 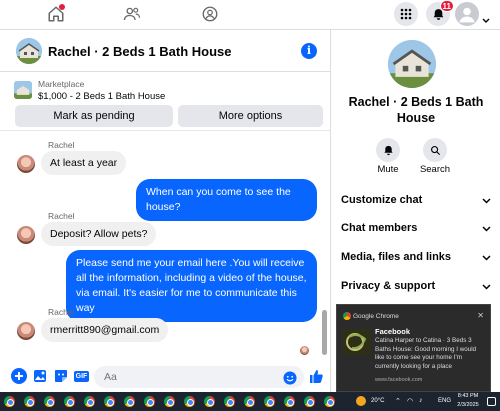 I want to click on gallery-icon, so click(x=40, y=376).